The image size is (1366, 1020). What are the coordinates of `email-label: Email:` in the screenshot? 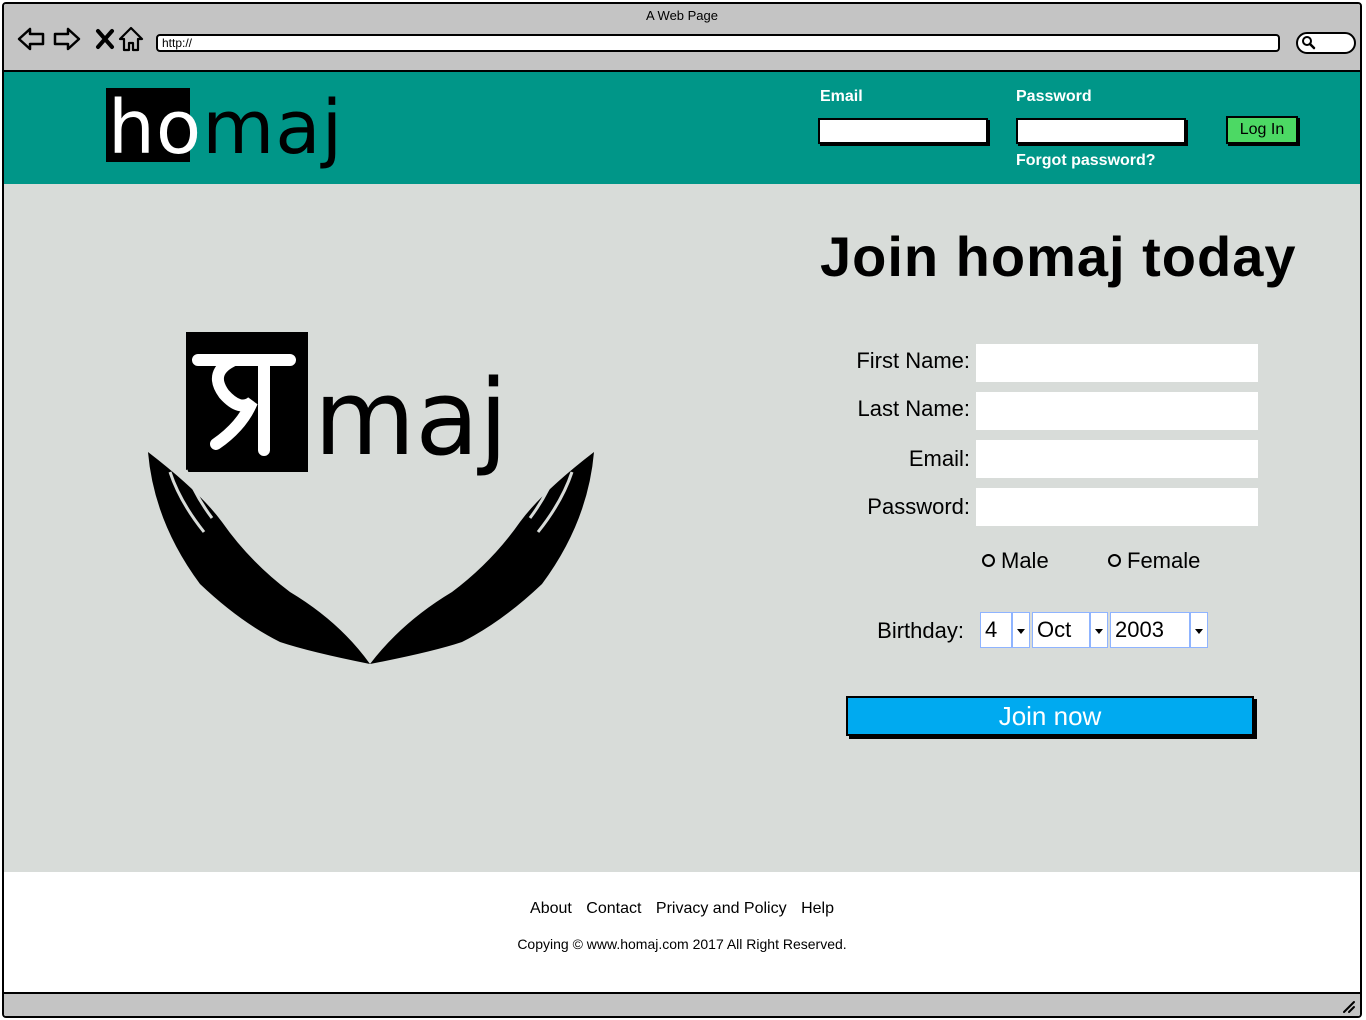 It's located at (939, 458).